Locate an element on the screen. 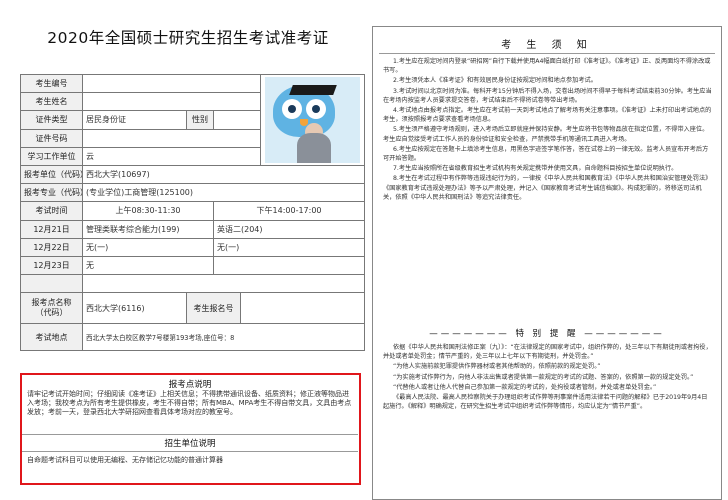 This screenshot has height=500, width=728. photo-cell is located at coordinates (313, 120).